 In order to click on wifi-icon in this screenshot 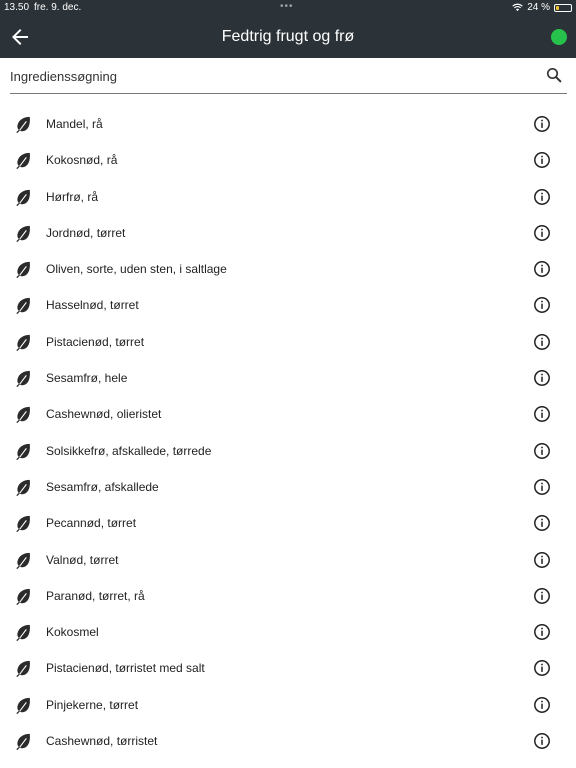, I will do `click(517, 7)`.